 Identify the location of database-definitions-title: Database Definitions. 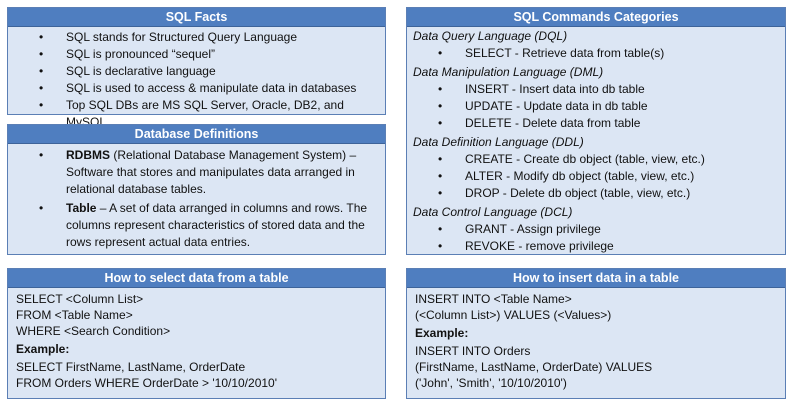
(196, 134).